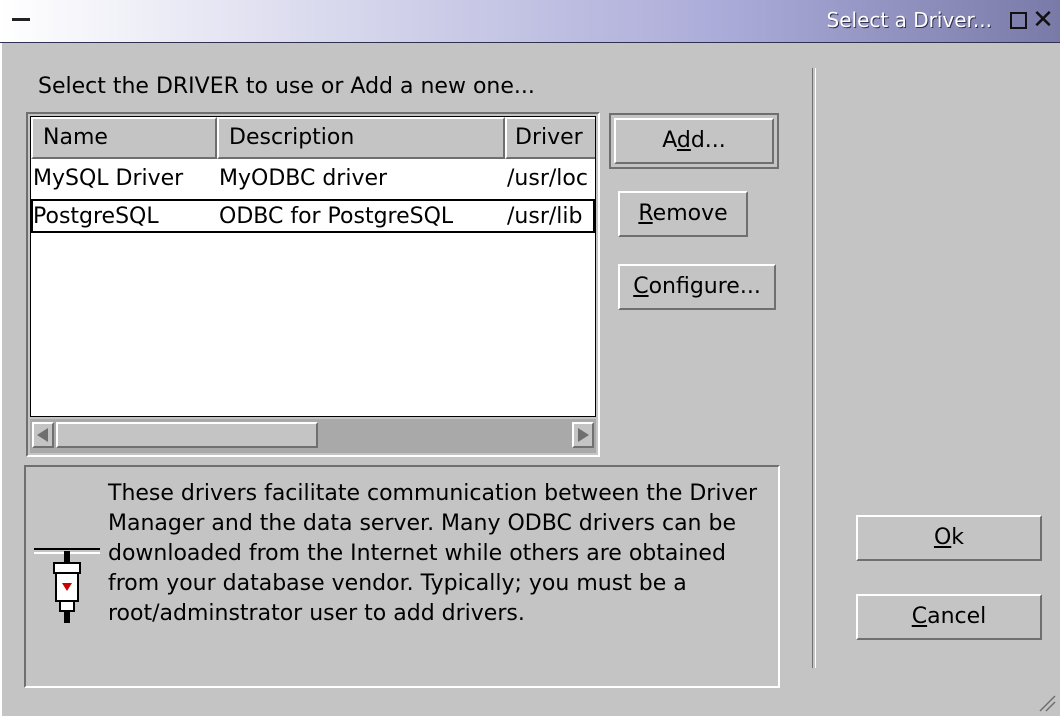 The height and width of the screenshot is (716, 1060). What do you see at coordinates (957, 616) in the screenshot?
I see `cancel-label-post: ancel` at bounding box center [957, 616].